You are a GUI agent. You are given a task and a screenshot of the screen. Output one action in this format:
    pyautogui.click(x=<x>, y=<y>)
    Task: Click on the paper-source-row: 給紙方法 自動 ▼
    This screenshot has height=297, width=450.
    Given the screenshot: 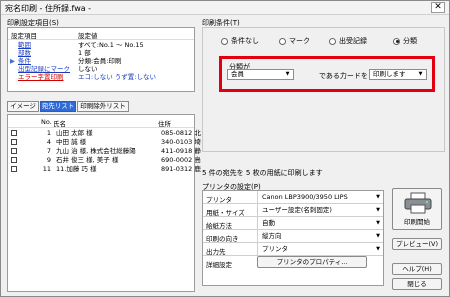 What is the action you would take?
    pyautogui.click(x=293, y=223)
    